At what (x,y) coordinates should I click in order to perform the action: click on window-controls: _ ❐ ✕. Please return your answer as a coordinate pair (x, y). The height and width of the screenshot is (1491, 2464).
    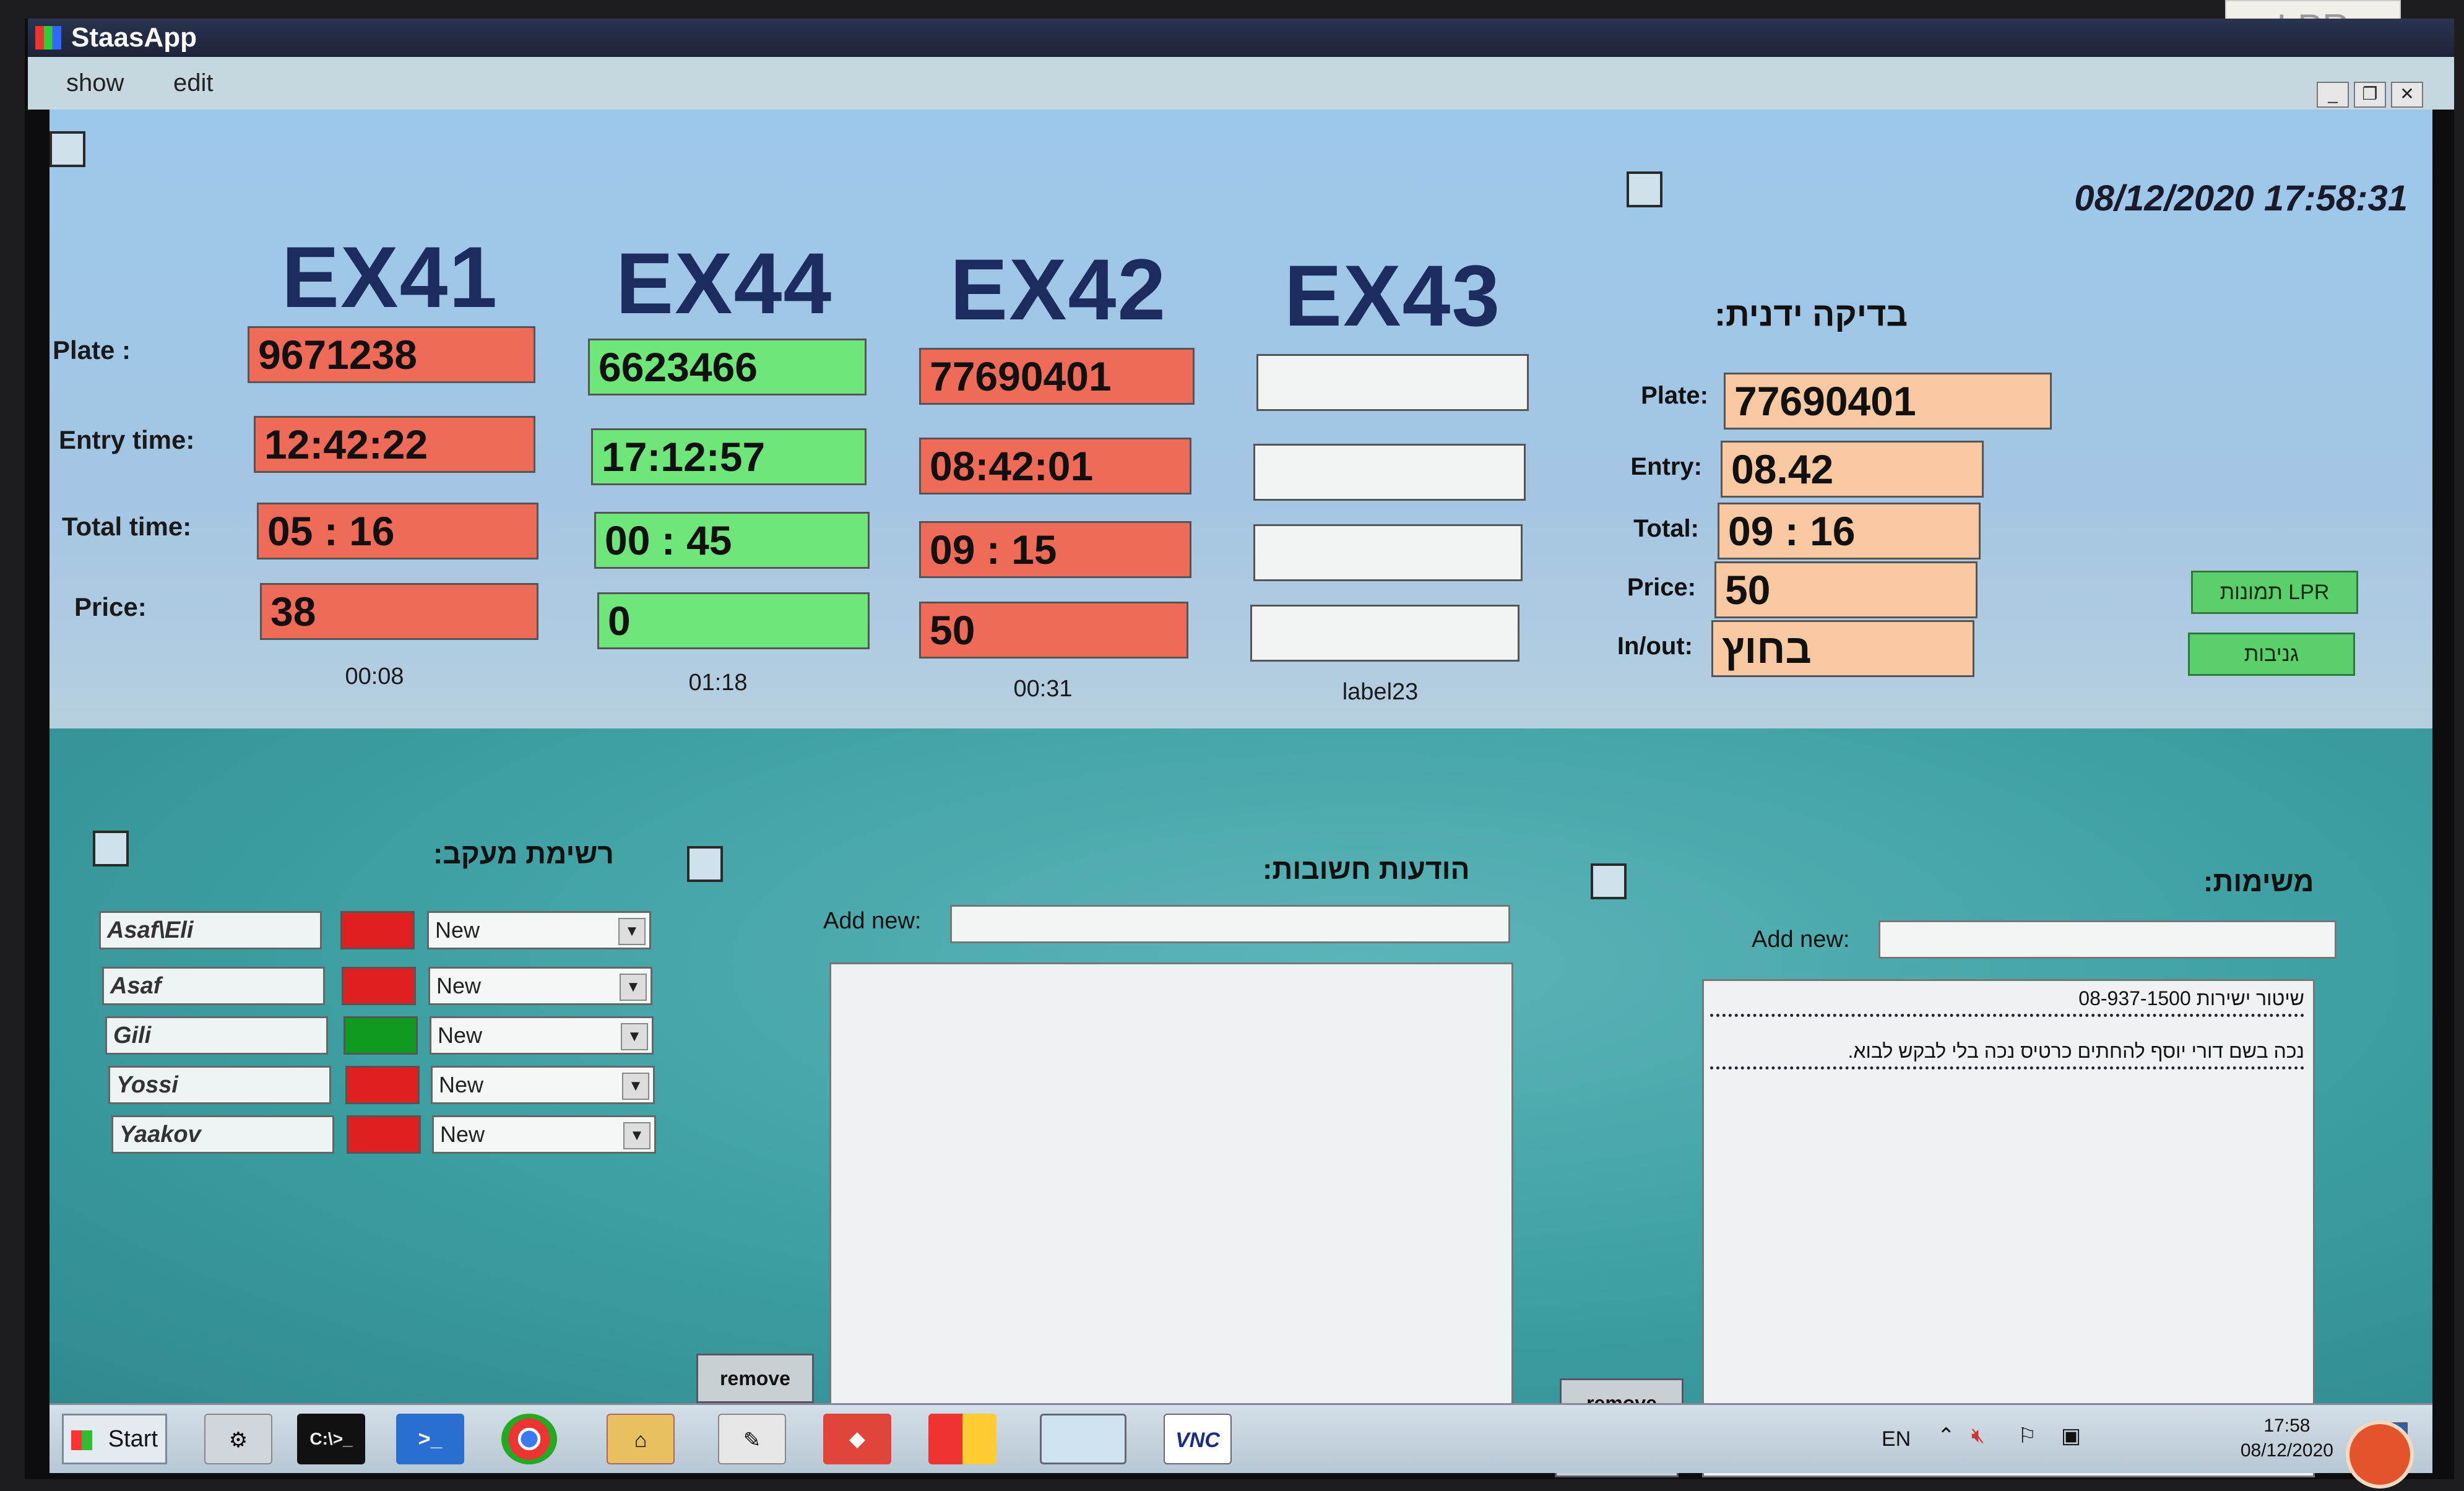
    Looking at the image, I should click on (2370, 95).